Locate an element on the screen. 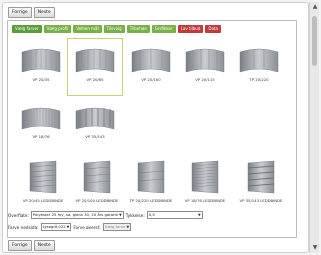 The height and width of the screenshot is (255, 321). profile-card: VP 35/143 LEDDBINDE is located at coordinates (261, 181).